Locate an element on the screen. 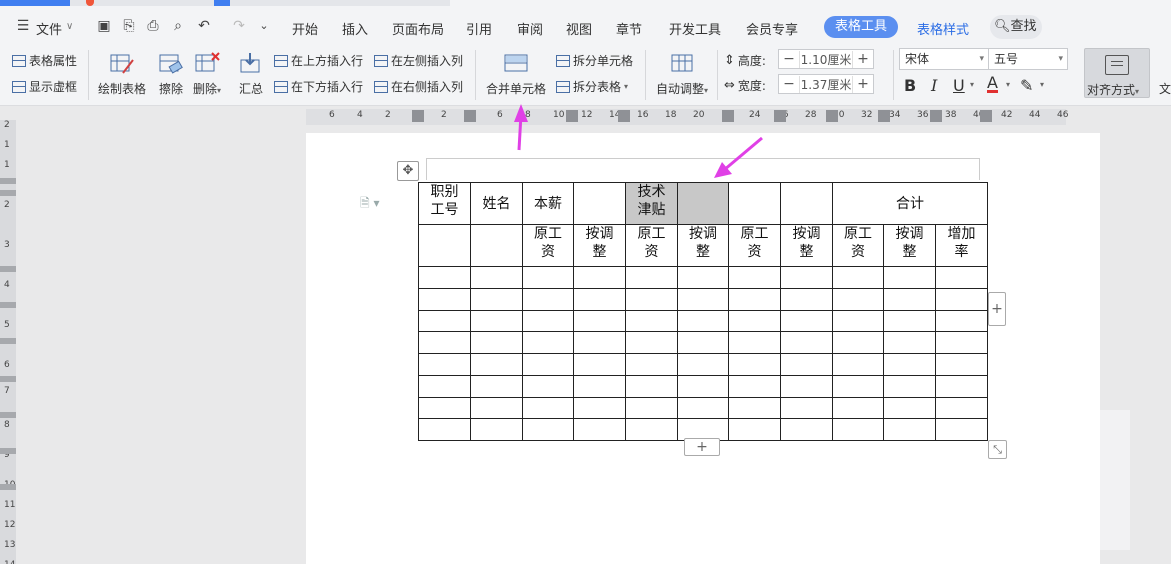  table-header-cell: 姓名 is located at coordinates (496, 203).